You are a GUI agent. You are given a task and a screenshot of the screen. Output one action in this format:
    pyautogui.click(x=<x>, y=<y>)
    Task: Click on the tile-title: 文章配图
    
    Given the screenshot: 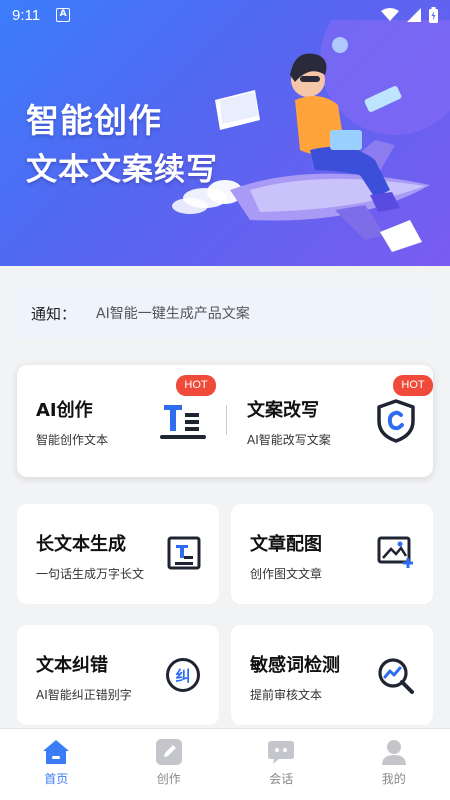 What is the action you would take?
    pyautogui.click(x=286, y=544)
    